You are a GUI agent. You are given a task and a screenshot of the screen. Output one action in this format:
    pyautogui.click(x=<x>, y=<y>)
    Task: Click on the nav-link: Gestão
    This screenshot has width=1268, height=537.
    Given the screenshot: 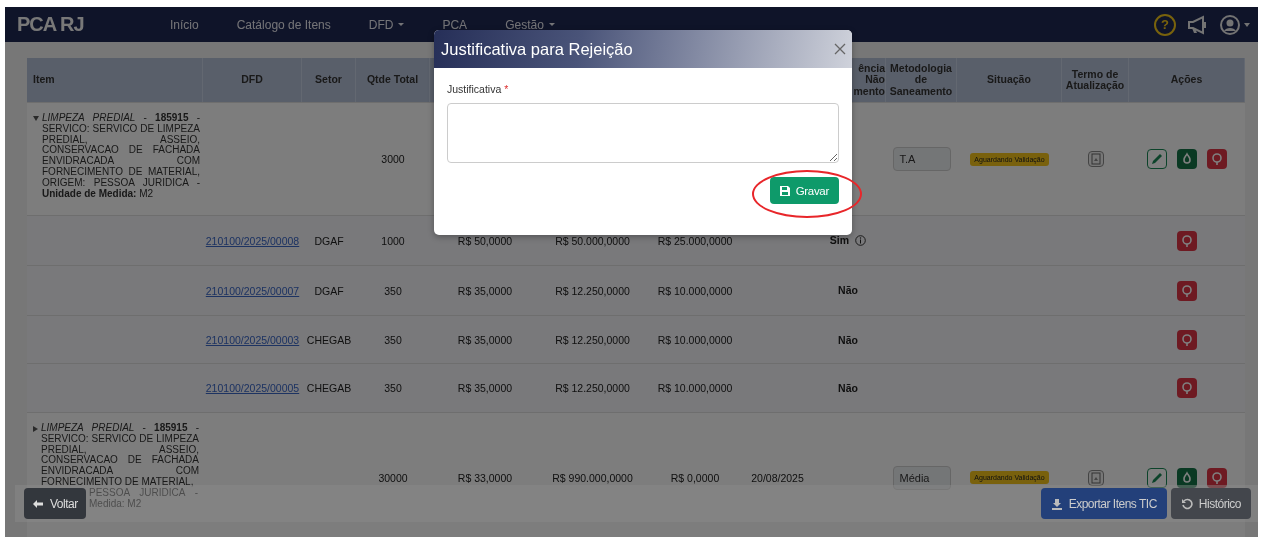 What is the action you would take?
    pyautogui.click(x=530, y=24)
    